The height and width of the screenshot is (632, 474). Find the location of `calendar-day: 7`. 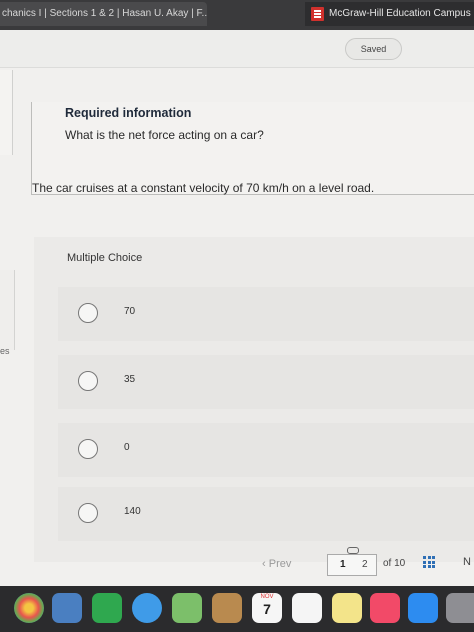

calendar-day: 7 is located at coordinates (267, 609).